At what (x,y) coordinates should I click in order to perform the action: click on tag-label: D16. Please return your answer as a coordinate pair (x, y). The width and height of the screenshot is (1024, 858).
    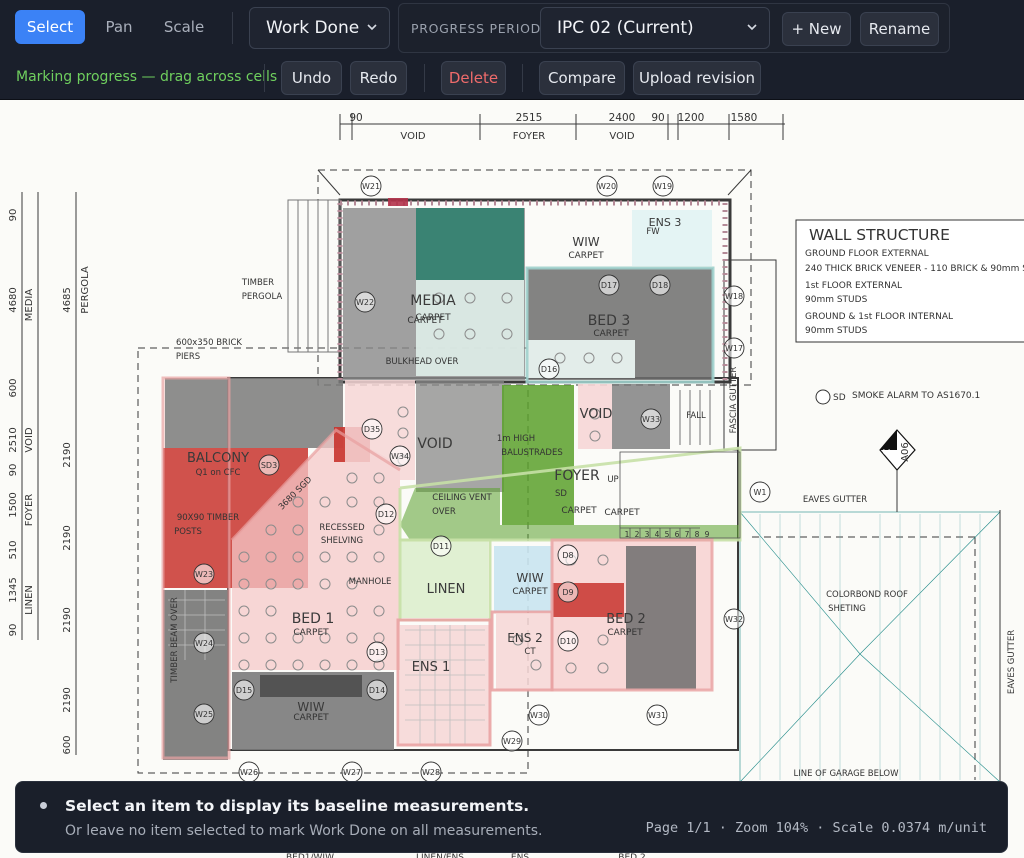
    Looking at the image, I should click on (549, 369).